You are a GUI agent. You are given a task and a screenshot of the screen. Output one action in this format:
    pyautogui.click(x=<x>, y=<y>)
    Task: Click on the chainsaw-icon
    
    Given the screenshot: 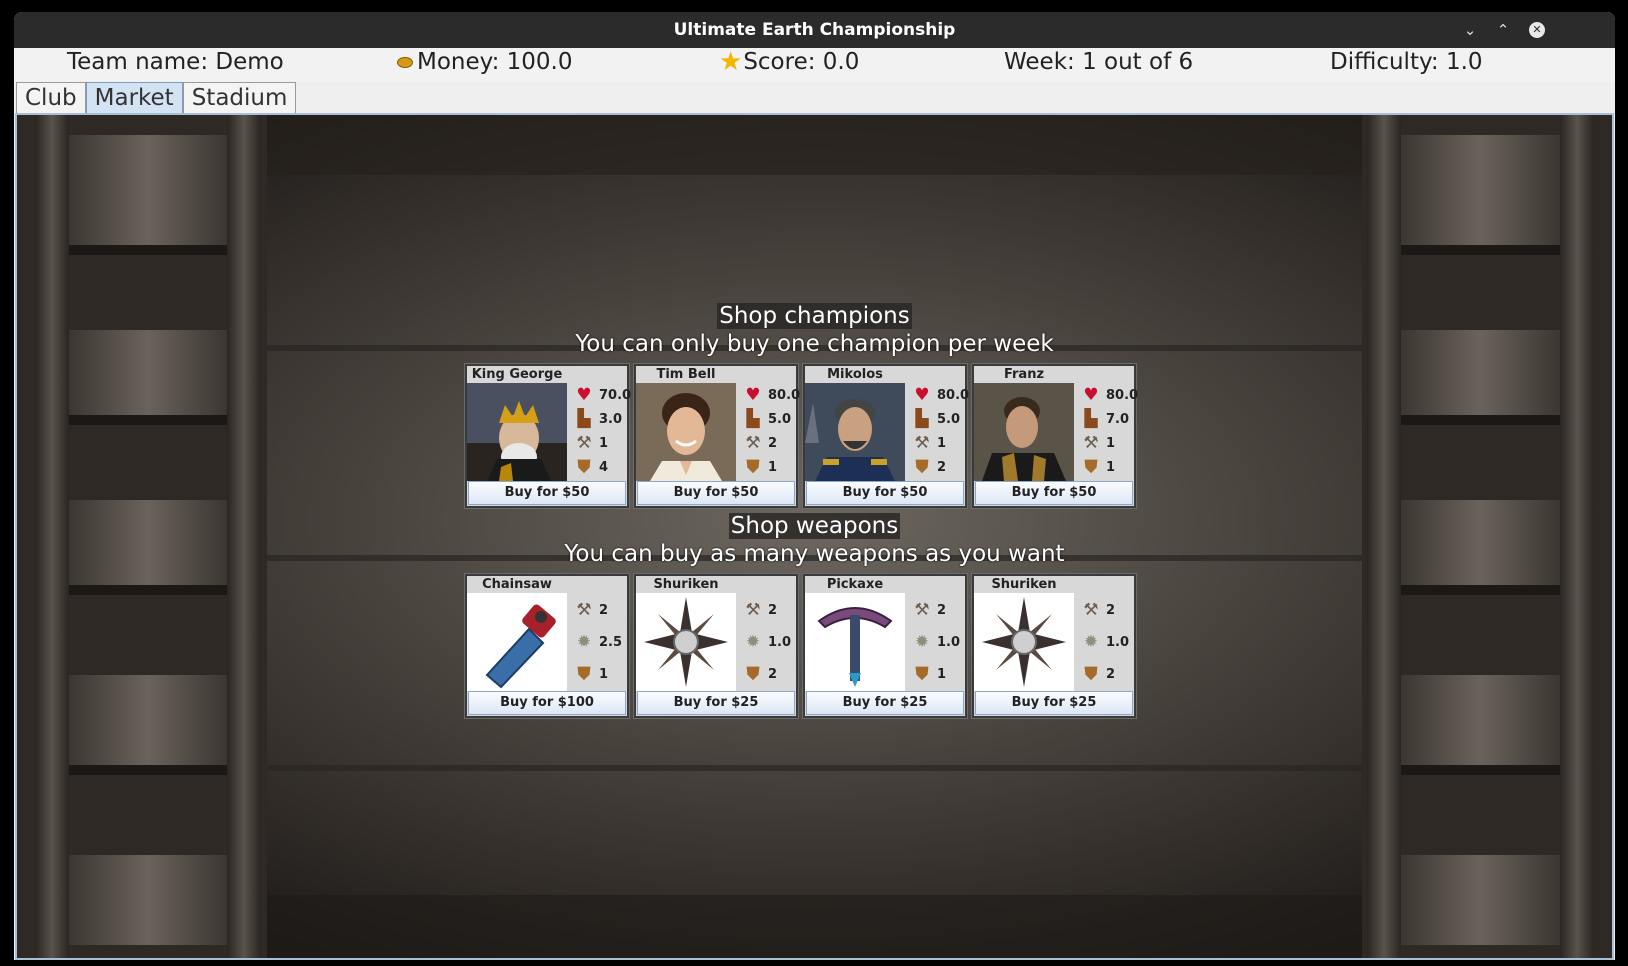 What is the action you would take?
    pyautogui.click(x=517, y=642)
    